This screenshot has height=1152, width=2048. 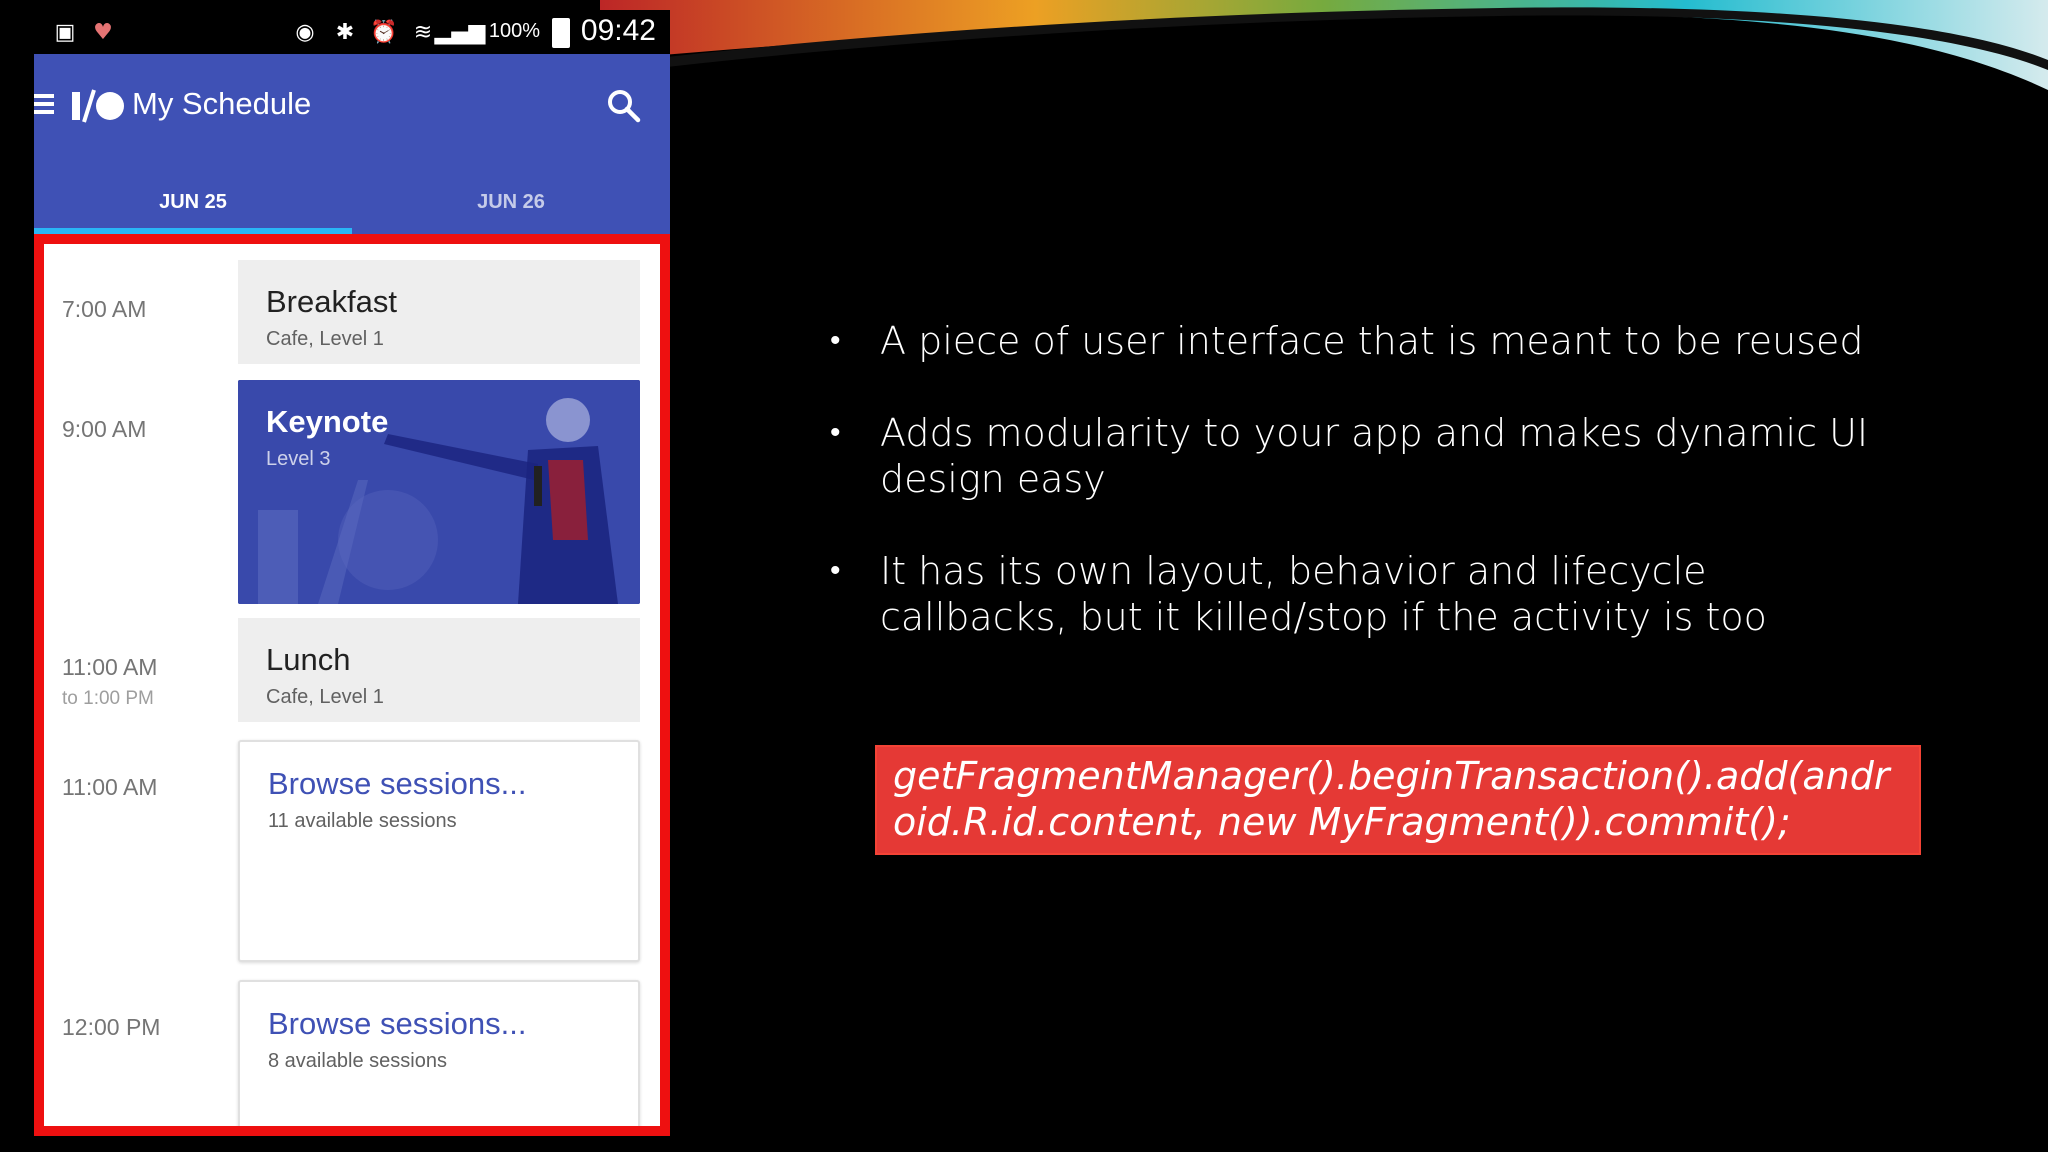 What do you see at coordinates (331, 301) in the screenshot?
I see `card-title: Breakfast` at bounding box center [331, 301].